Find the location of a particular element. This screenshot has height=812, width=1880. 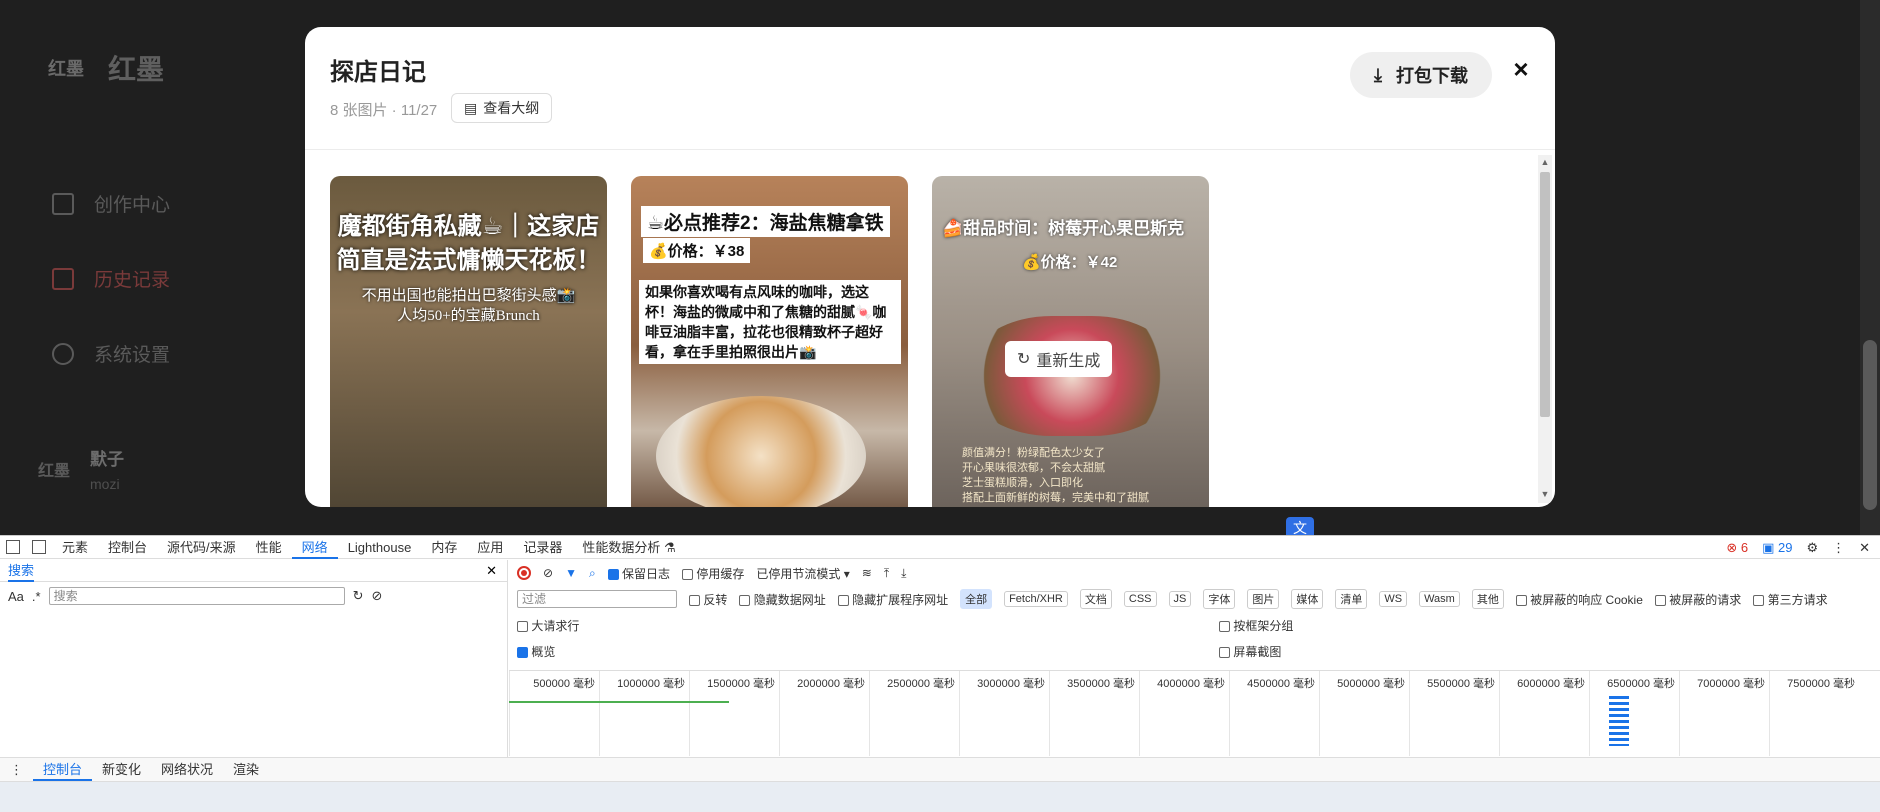

group-by-frame-checkbox: 按框架分组 is located at coordinates (1256, 625).